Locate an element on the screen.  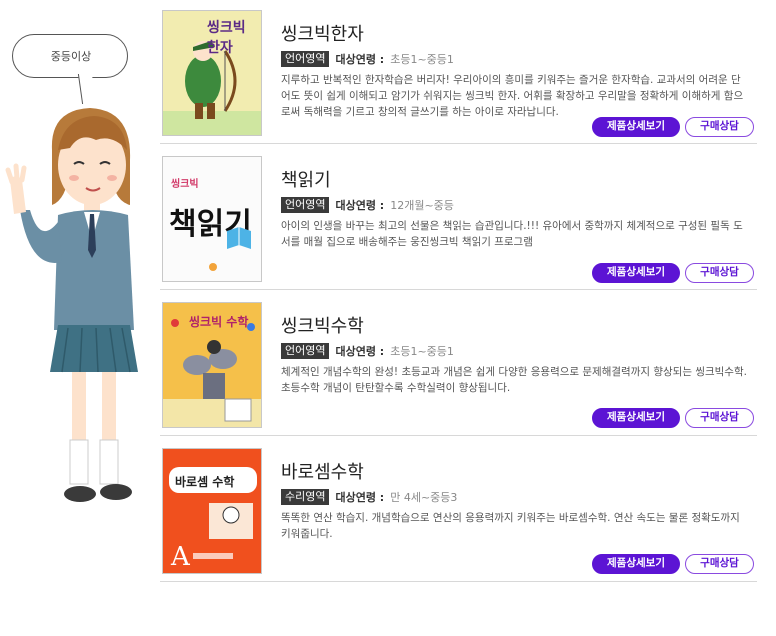
cover-title-hanja: 씽크빅 한자 is located at coordinates (226, 38).